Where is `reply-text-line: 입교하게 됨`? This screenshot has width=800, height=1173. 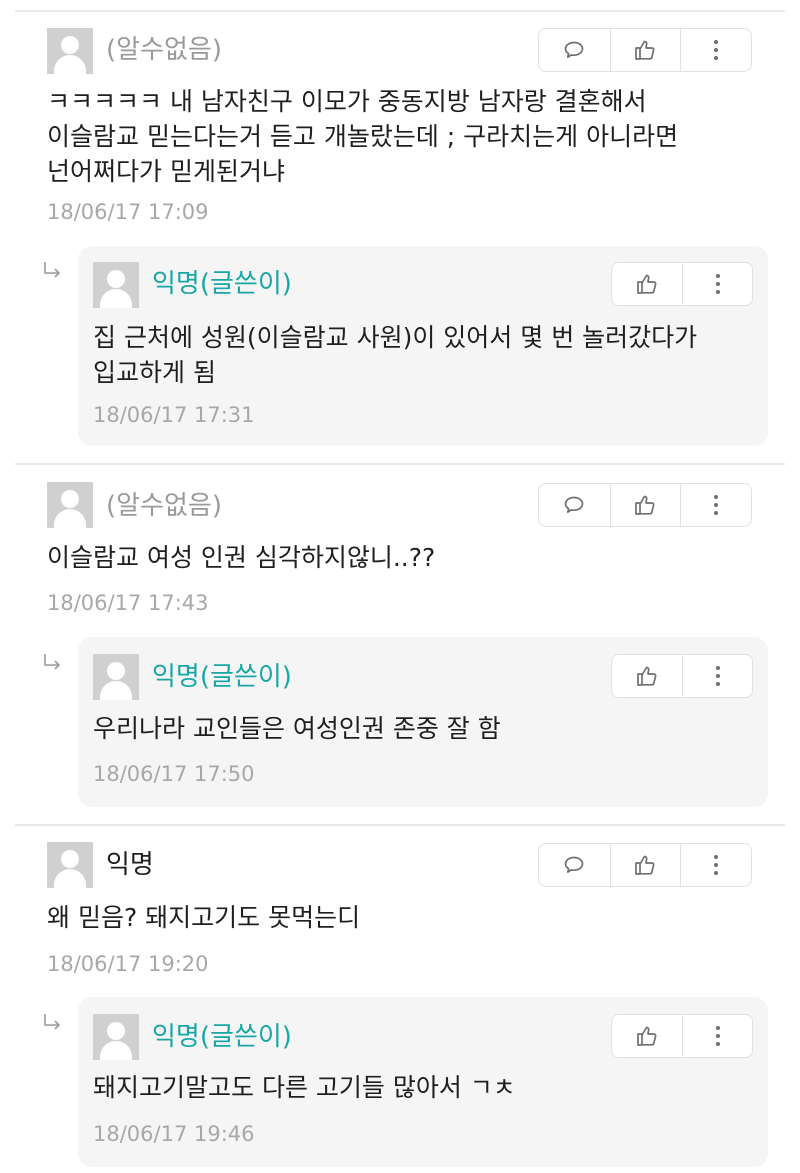 reply-text-line: 입교하게 됨 is located at coordinates (154, 372).